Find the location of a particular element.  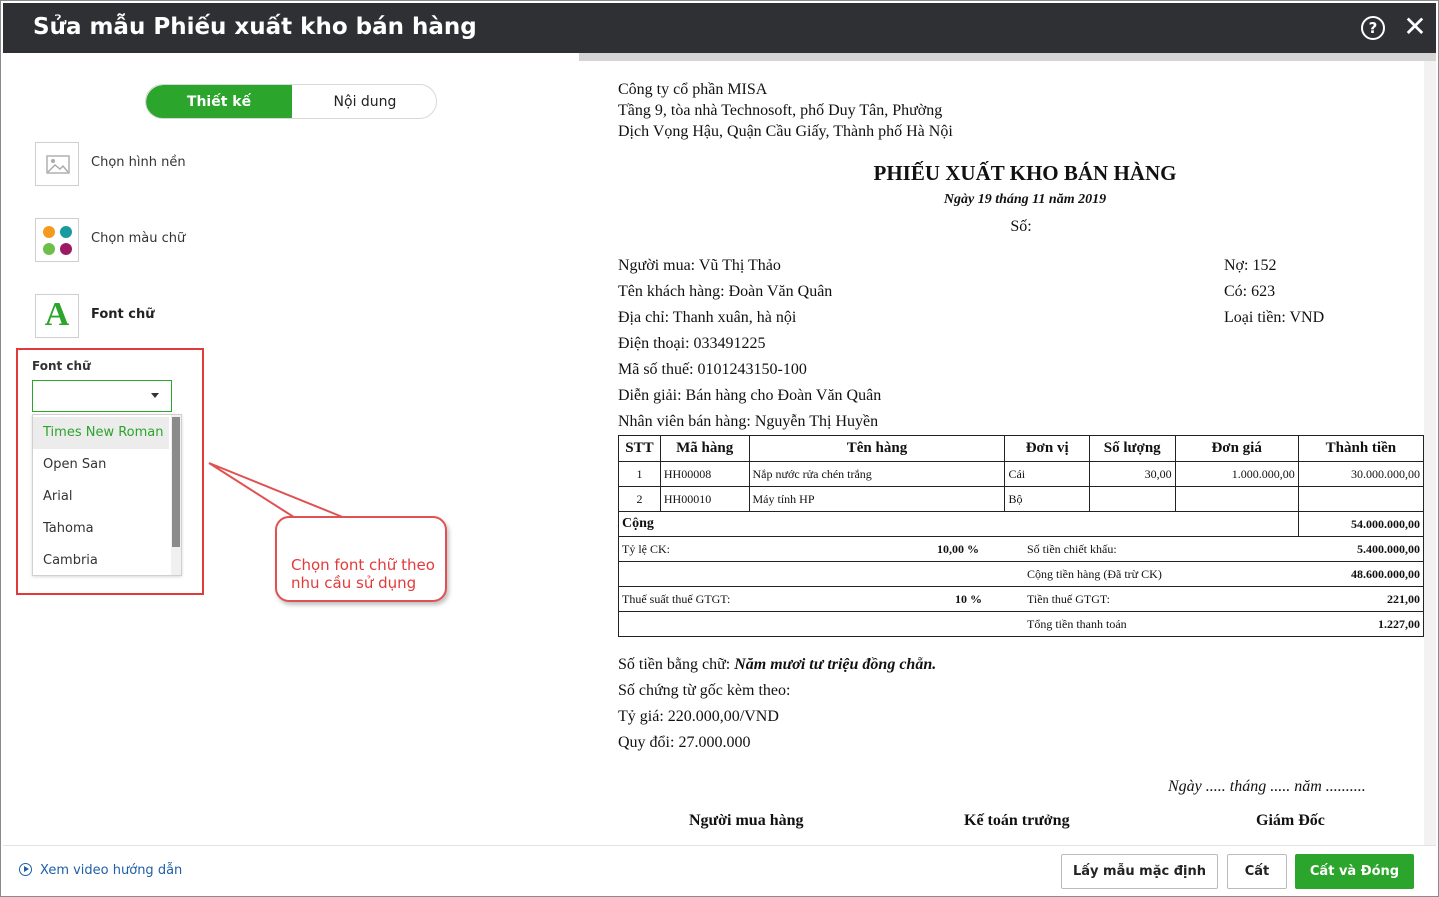

help-icon: ? is located at coordinates (1373, 28).